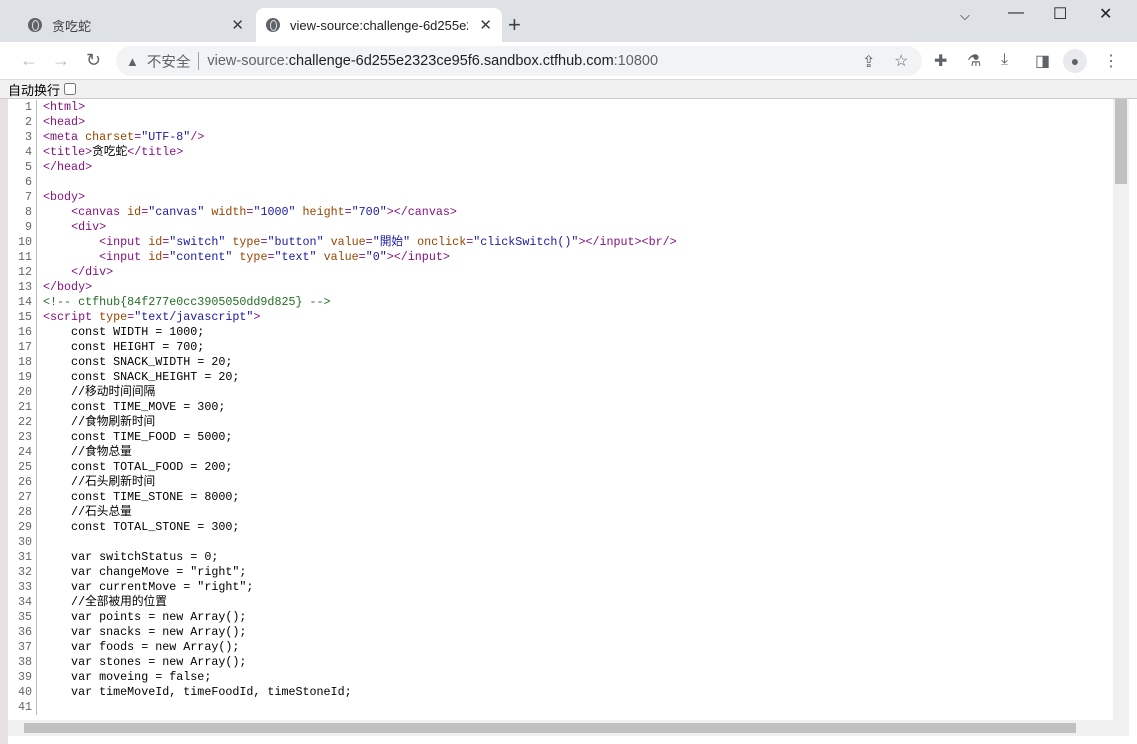 The height and width of the screenshot is (744, 1137). I want to click on code-line: 34 //全部被用的位置, so click(560, 602).